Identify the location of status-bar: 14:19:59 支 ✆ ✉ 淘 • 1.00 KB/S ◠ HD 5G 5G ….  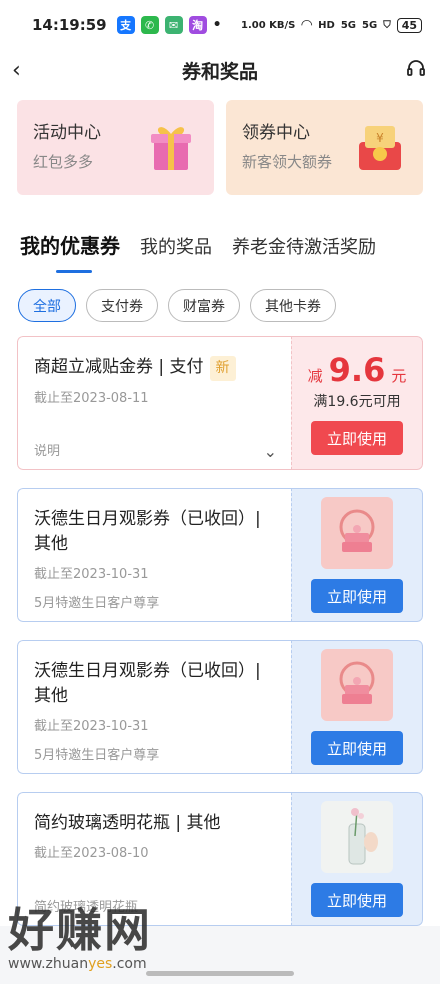
(220, 25).